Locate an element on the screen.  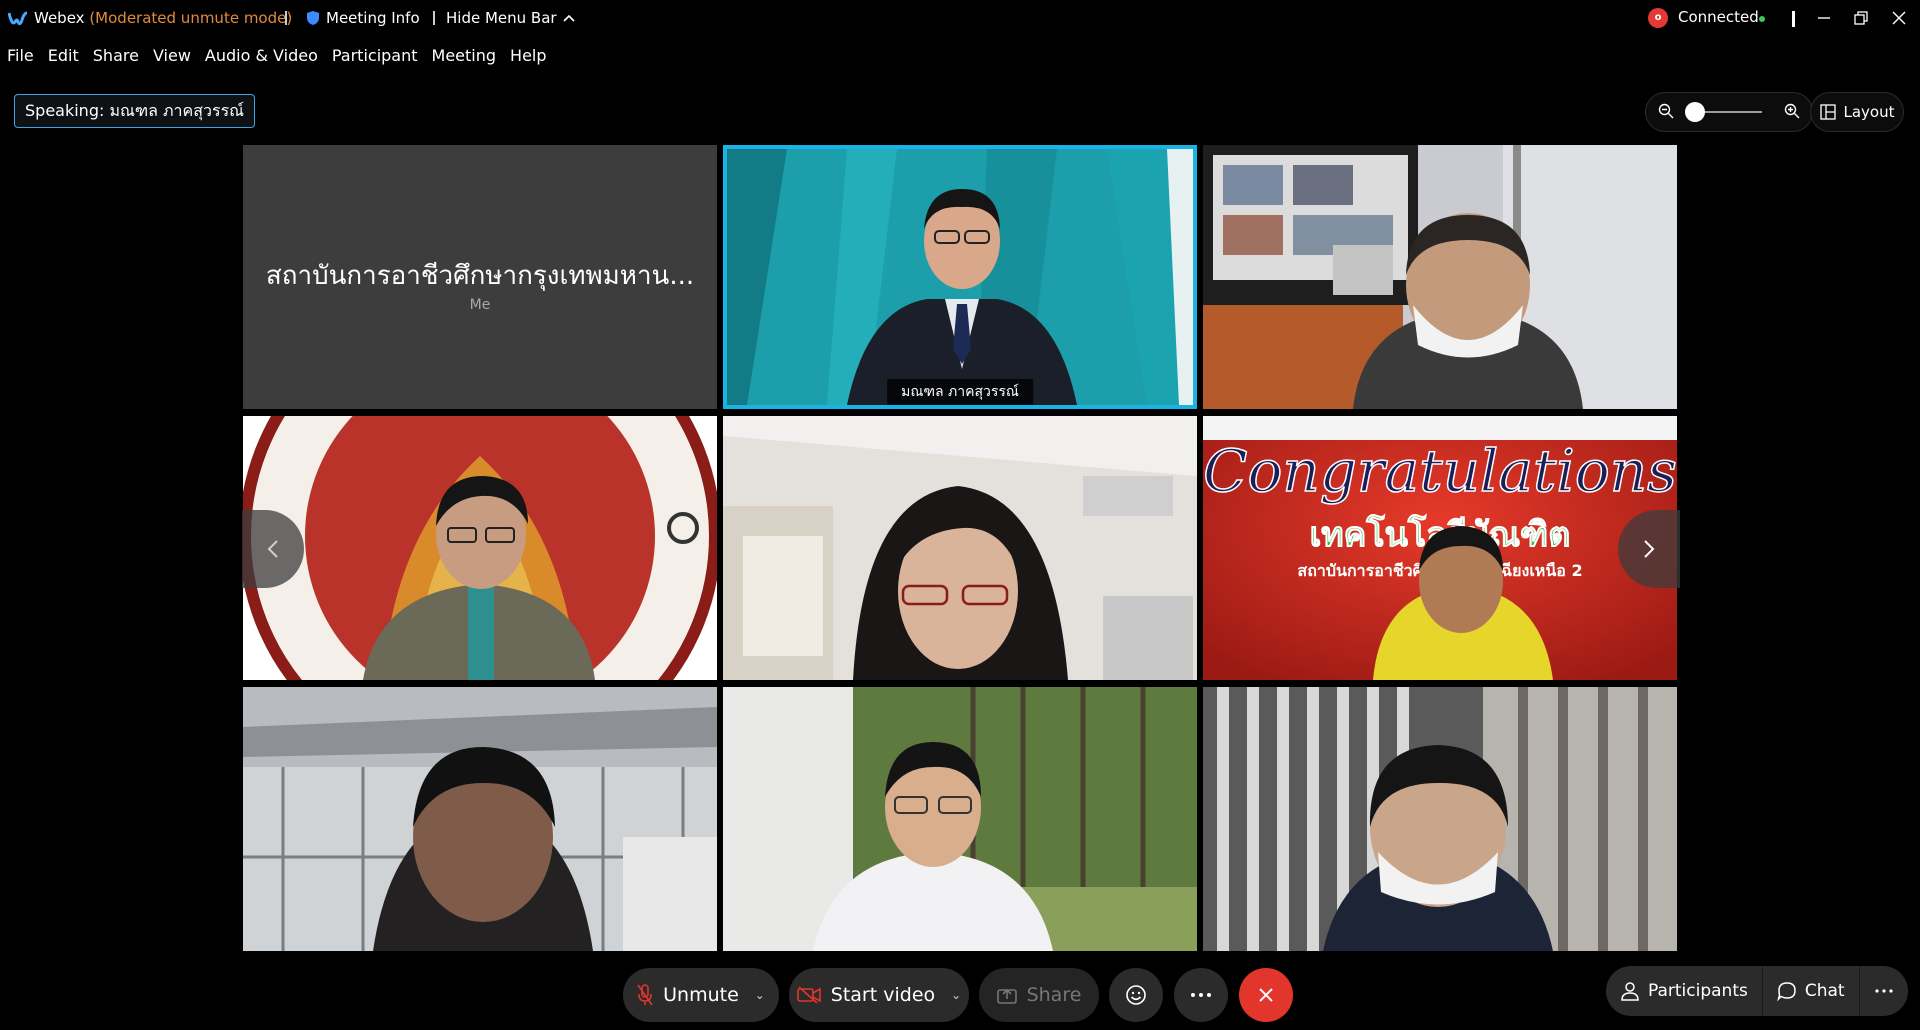
start-video-button: Start video ⌄ is located at coordinates (879, 995).